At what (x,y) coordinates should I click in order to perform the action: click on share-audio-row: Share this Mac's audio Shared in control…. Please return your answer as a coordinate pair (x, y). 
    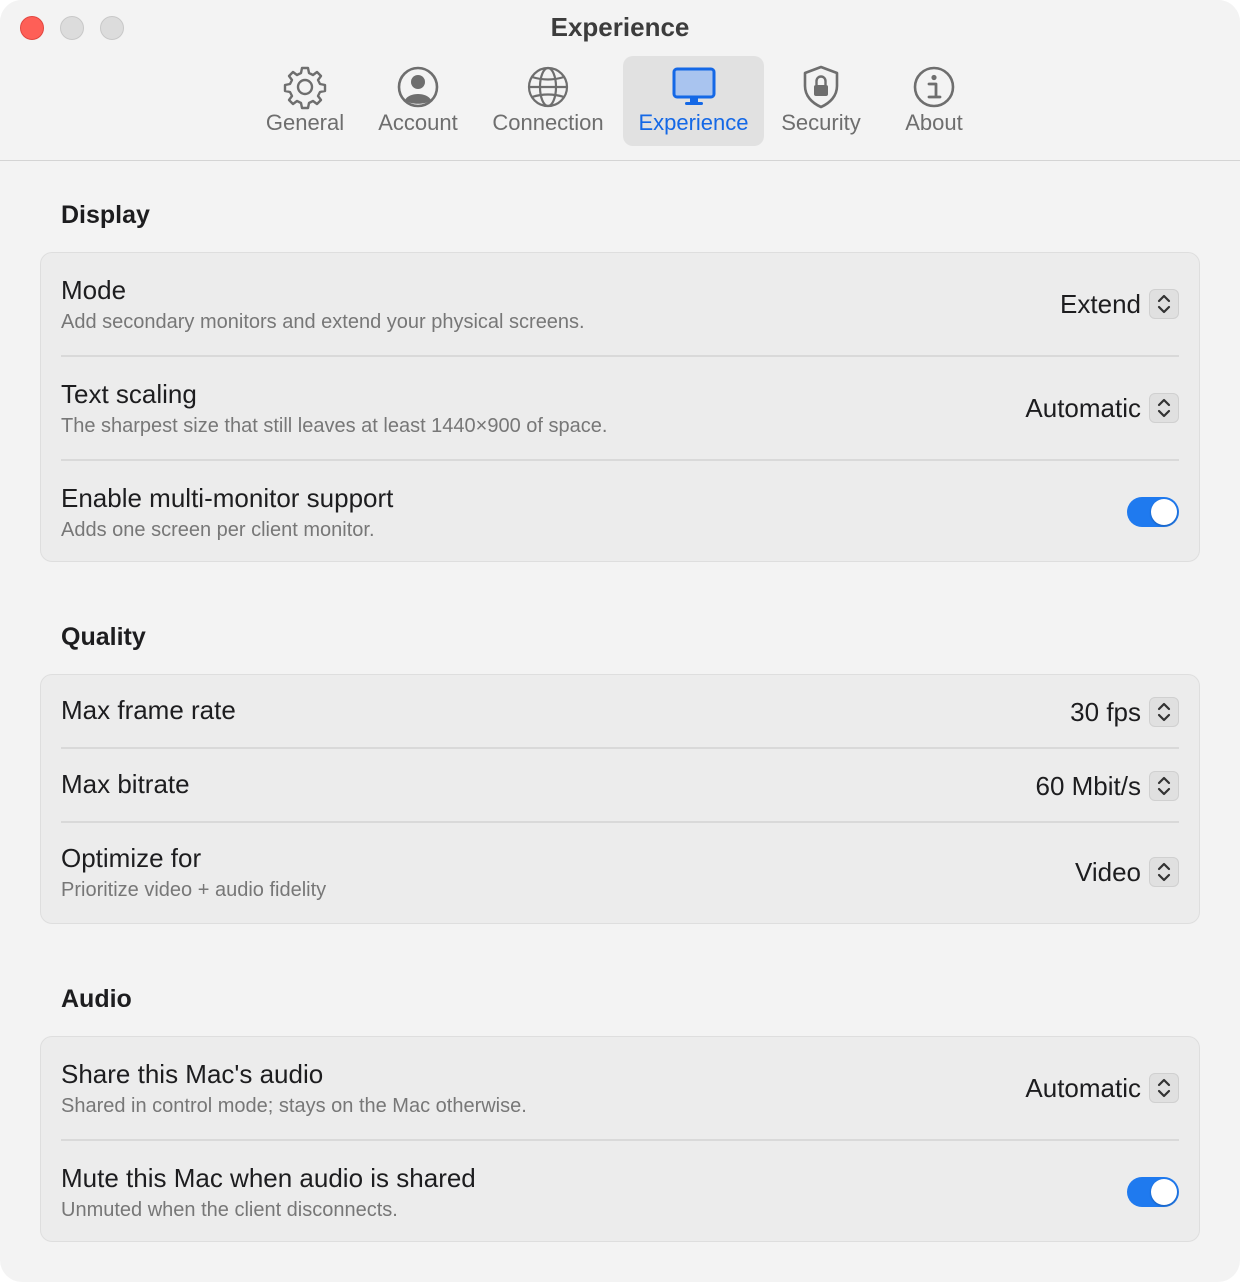
    Looking at the image, I should click on (620, 1090).